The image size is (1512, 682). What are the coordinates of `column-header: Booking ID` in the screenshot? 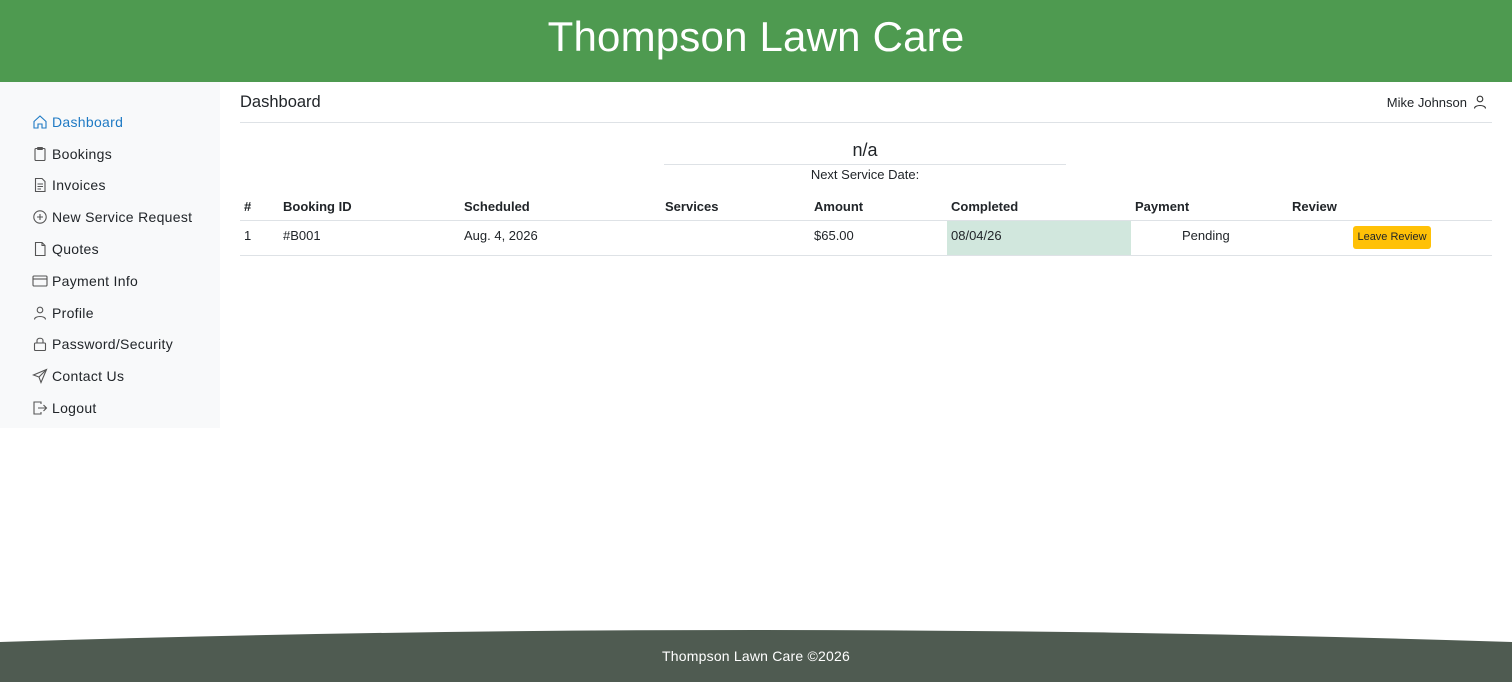 It's located at (369, 207).